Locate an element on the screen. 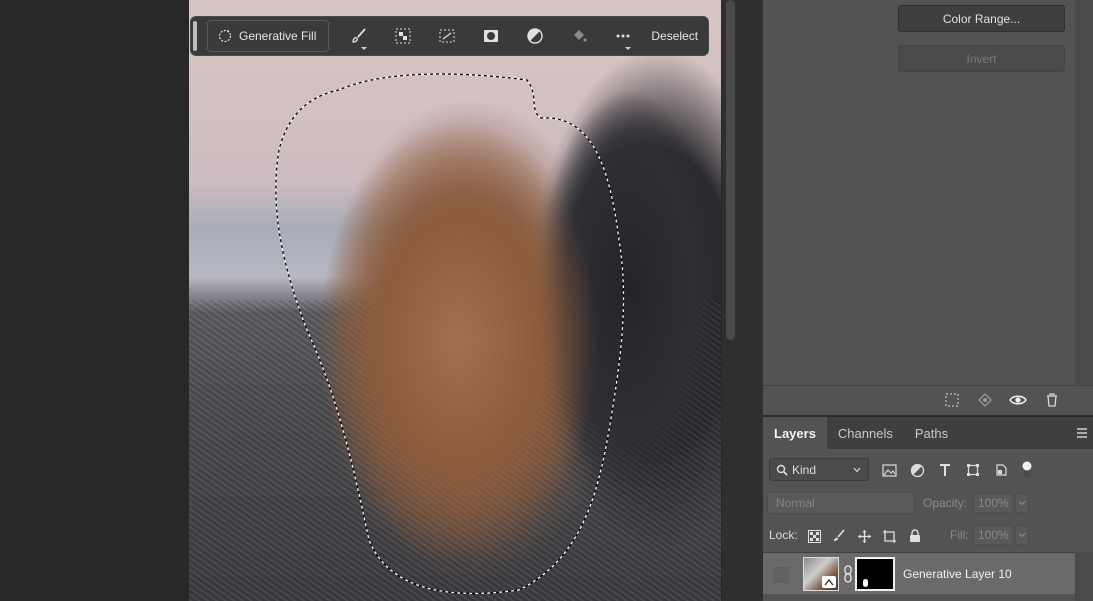  reset-icon is located at coordinates (985, 400).